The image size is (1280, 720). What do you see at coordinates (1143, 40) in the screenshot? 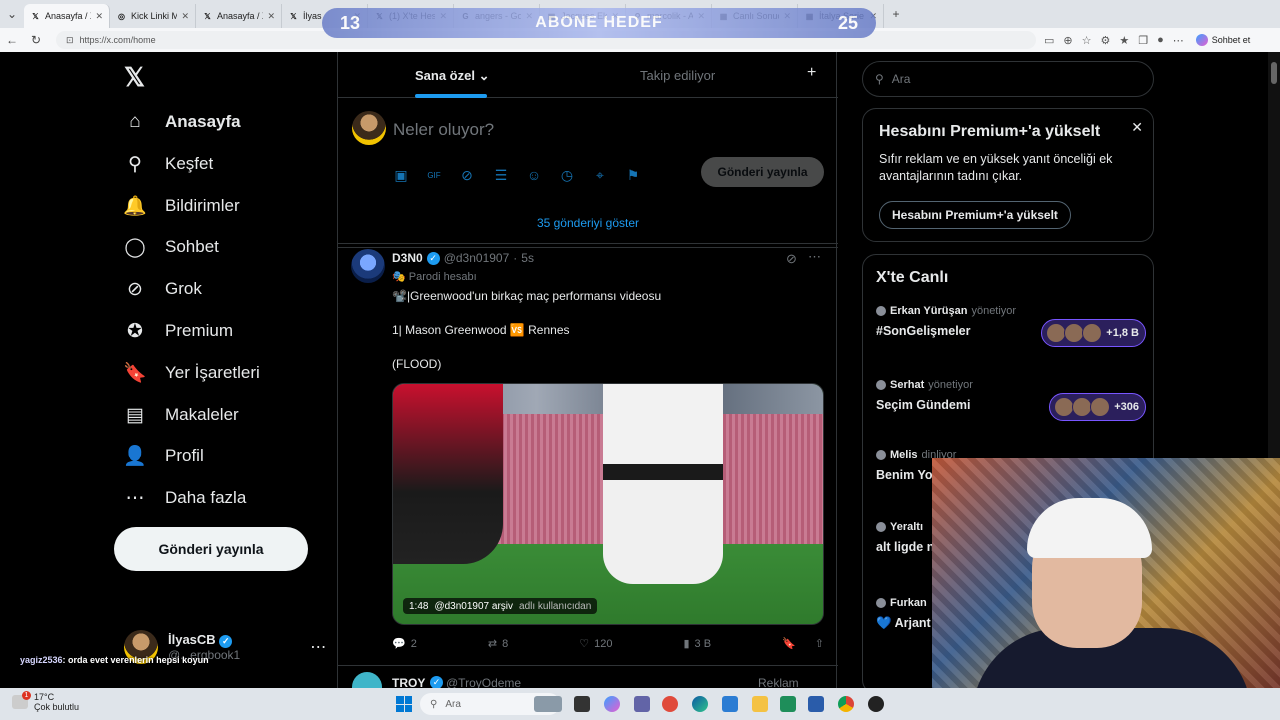
I see `collections-icon: ❐` at bounding box center [1143, 40].